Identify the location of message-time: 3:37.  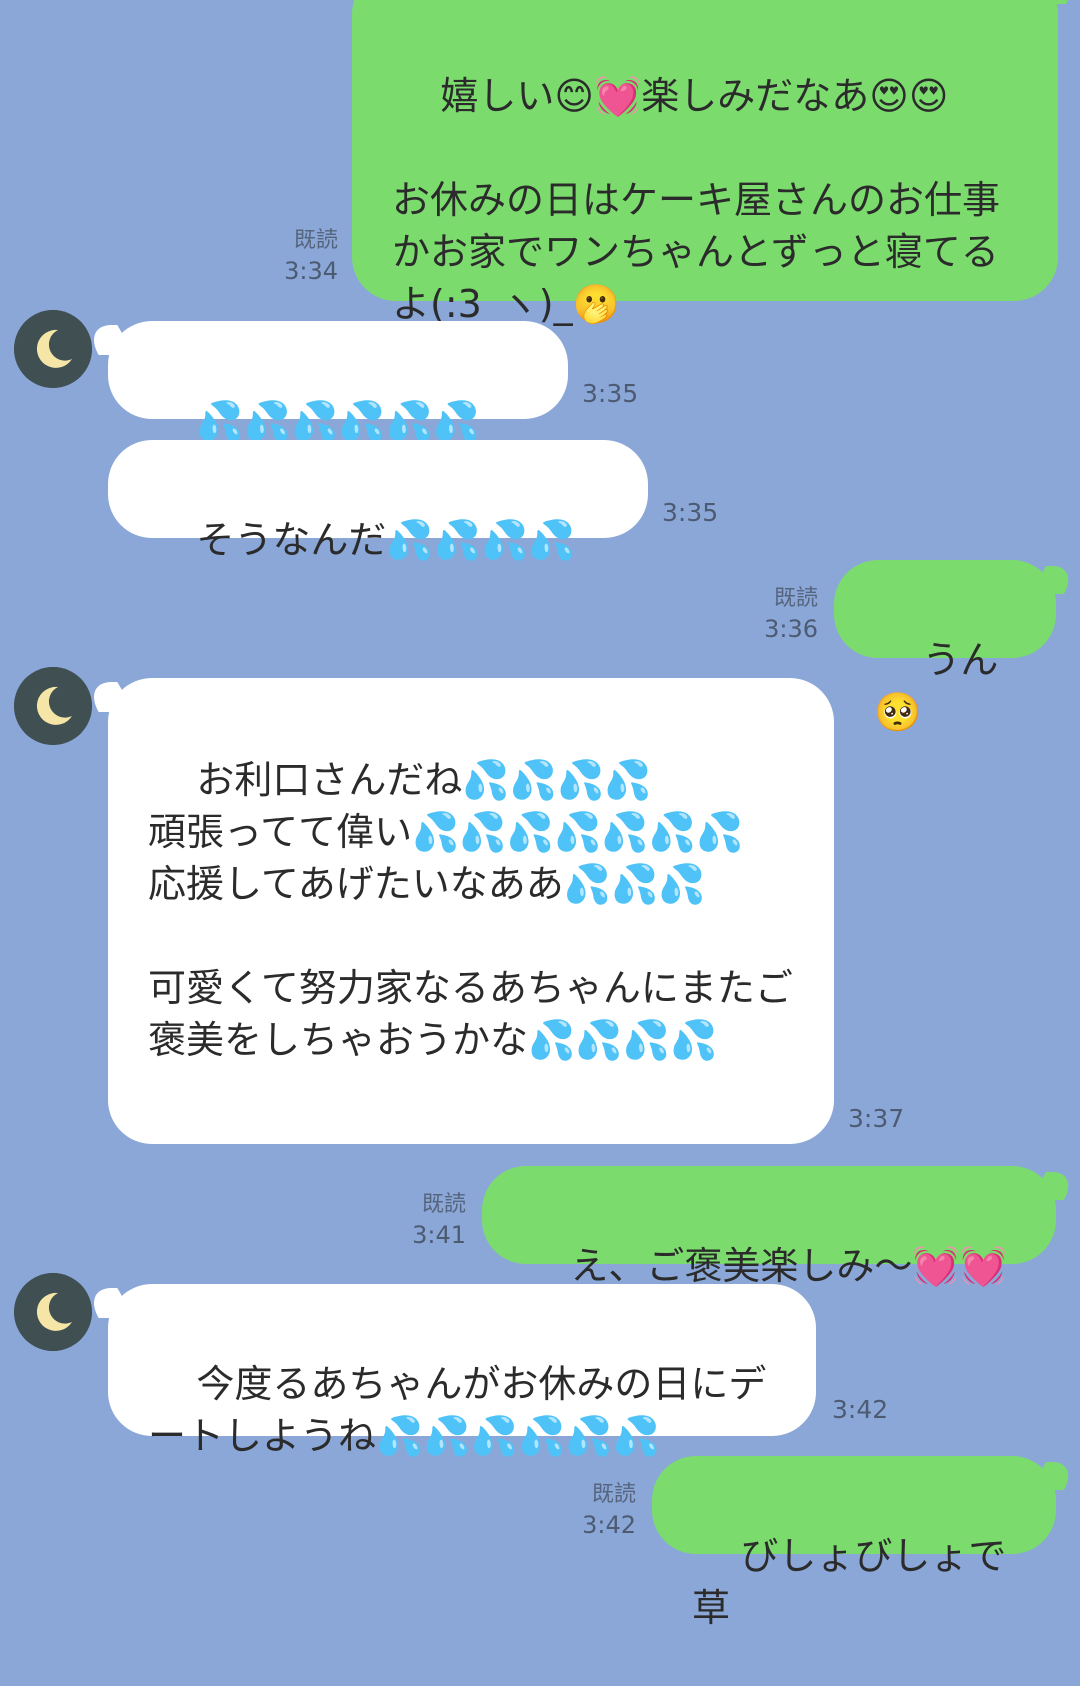
(876, 1118).